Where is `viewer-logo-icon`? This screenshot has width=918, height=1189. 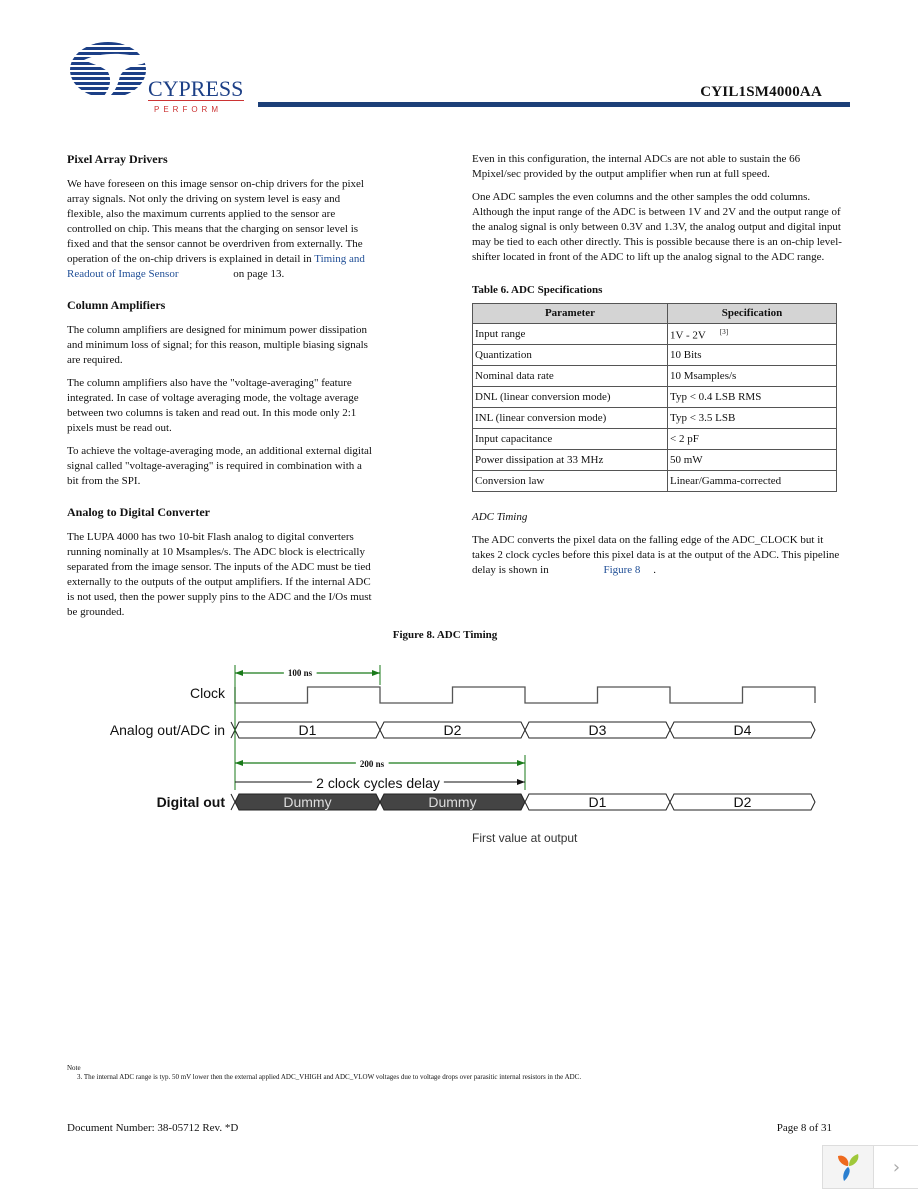
viewer-logo-icon is located at coordinates (848, 1167).